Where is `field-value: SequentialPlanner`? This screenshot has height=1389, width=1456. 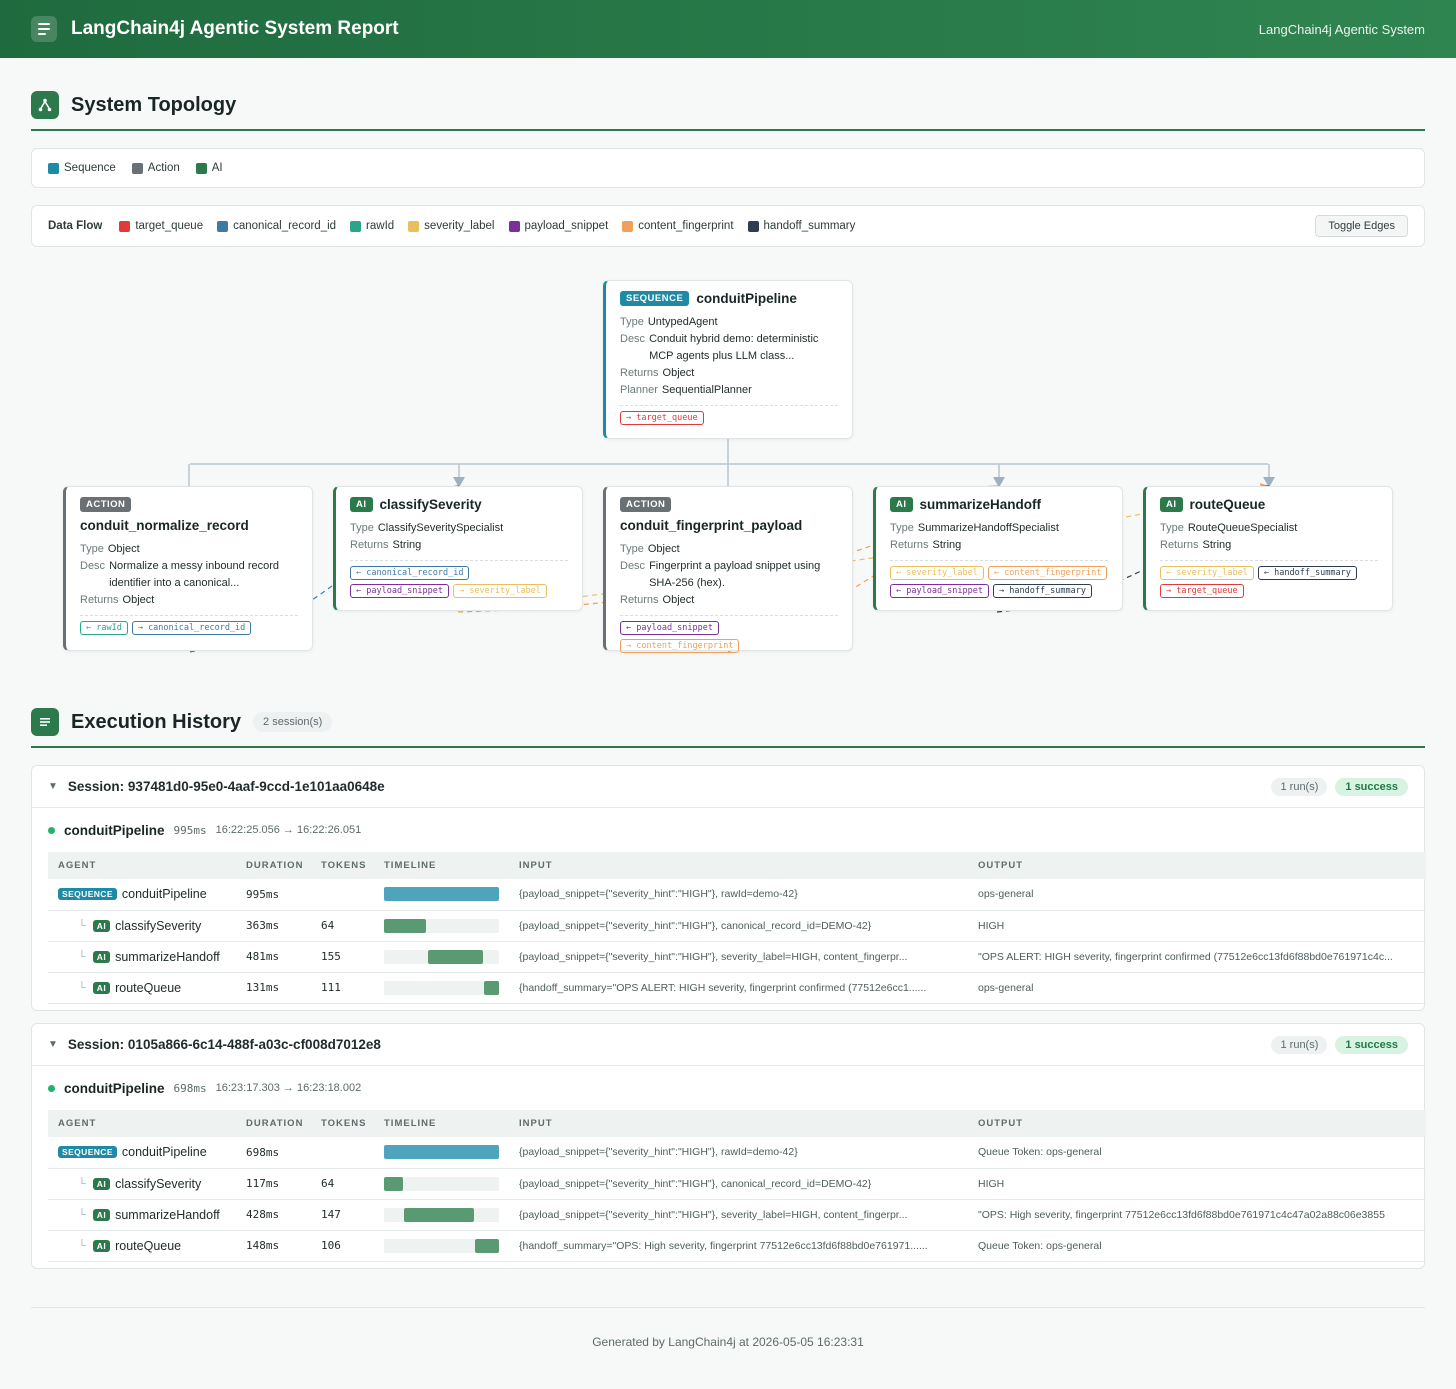 field-value: SequentialPlanner is located at coordinates (706, 390).